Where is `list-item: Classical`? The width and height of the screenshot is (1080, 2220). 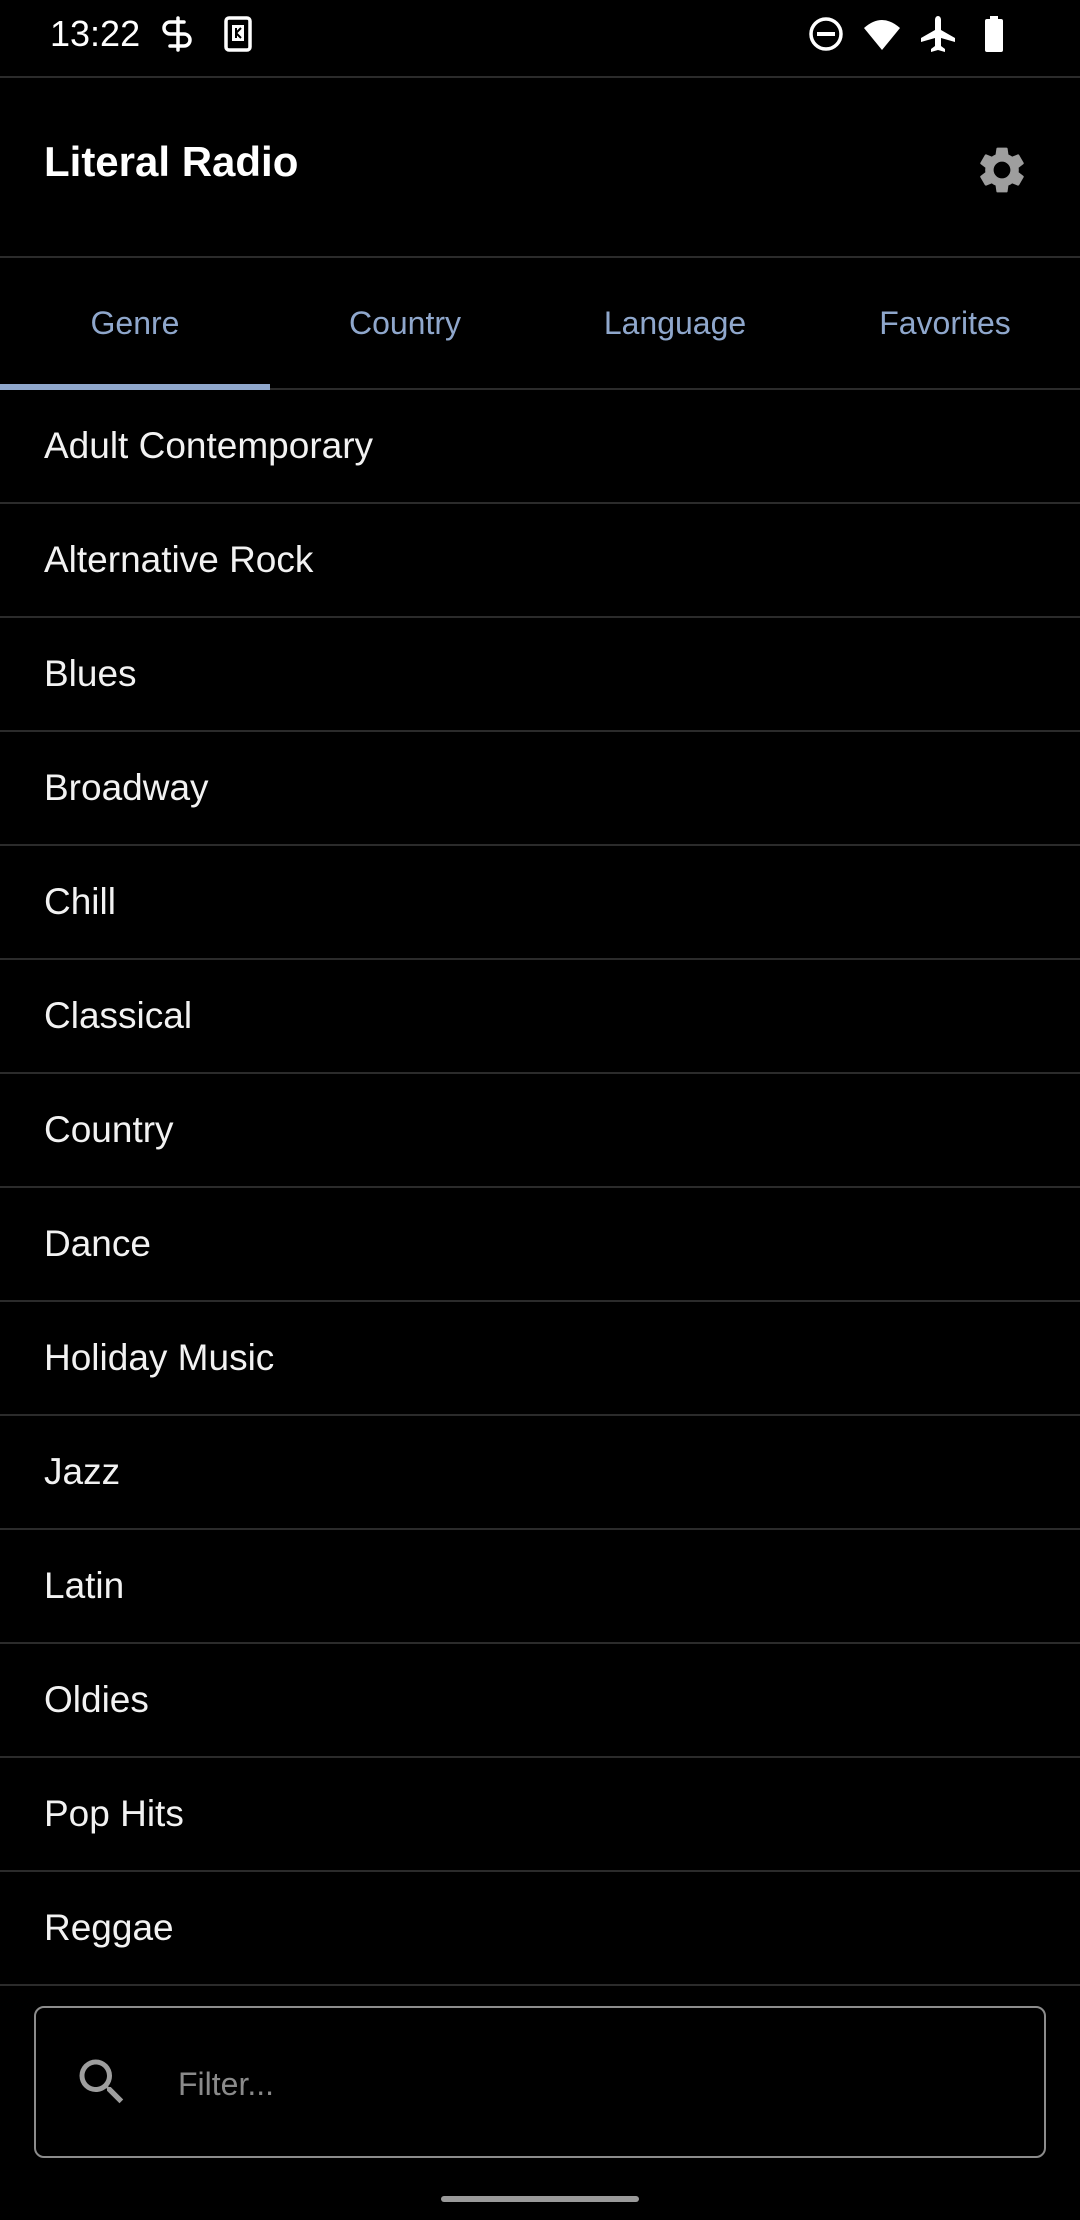
list-item: Classical is located at coordinates (540, 1017).